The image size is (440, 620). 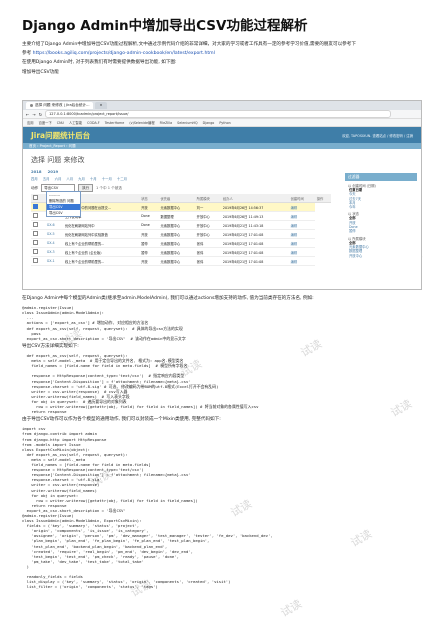 I want to click on row-cell: 优化在刷新网站列中, so click(x=101, y=225).